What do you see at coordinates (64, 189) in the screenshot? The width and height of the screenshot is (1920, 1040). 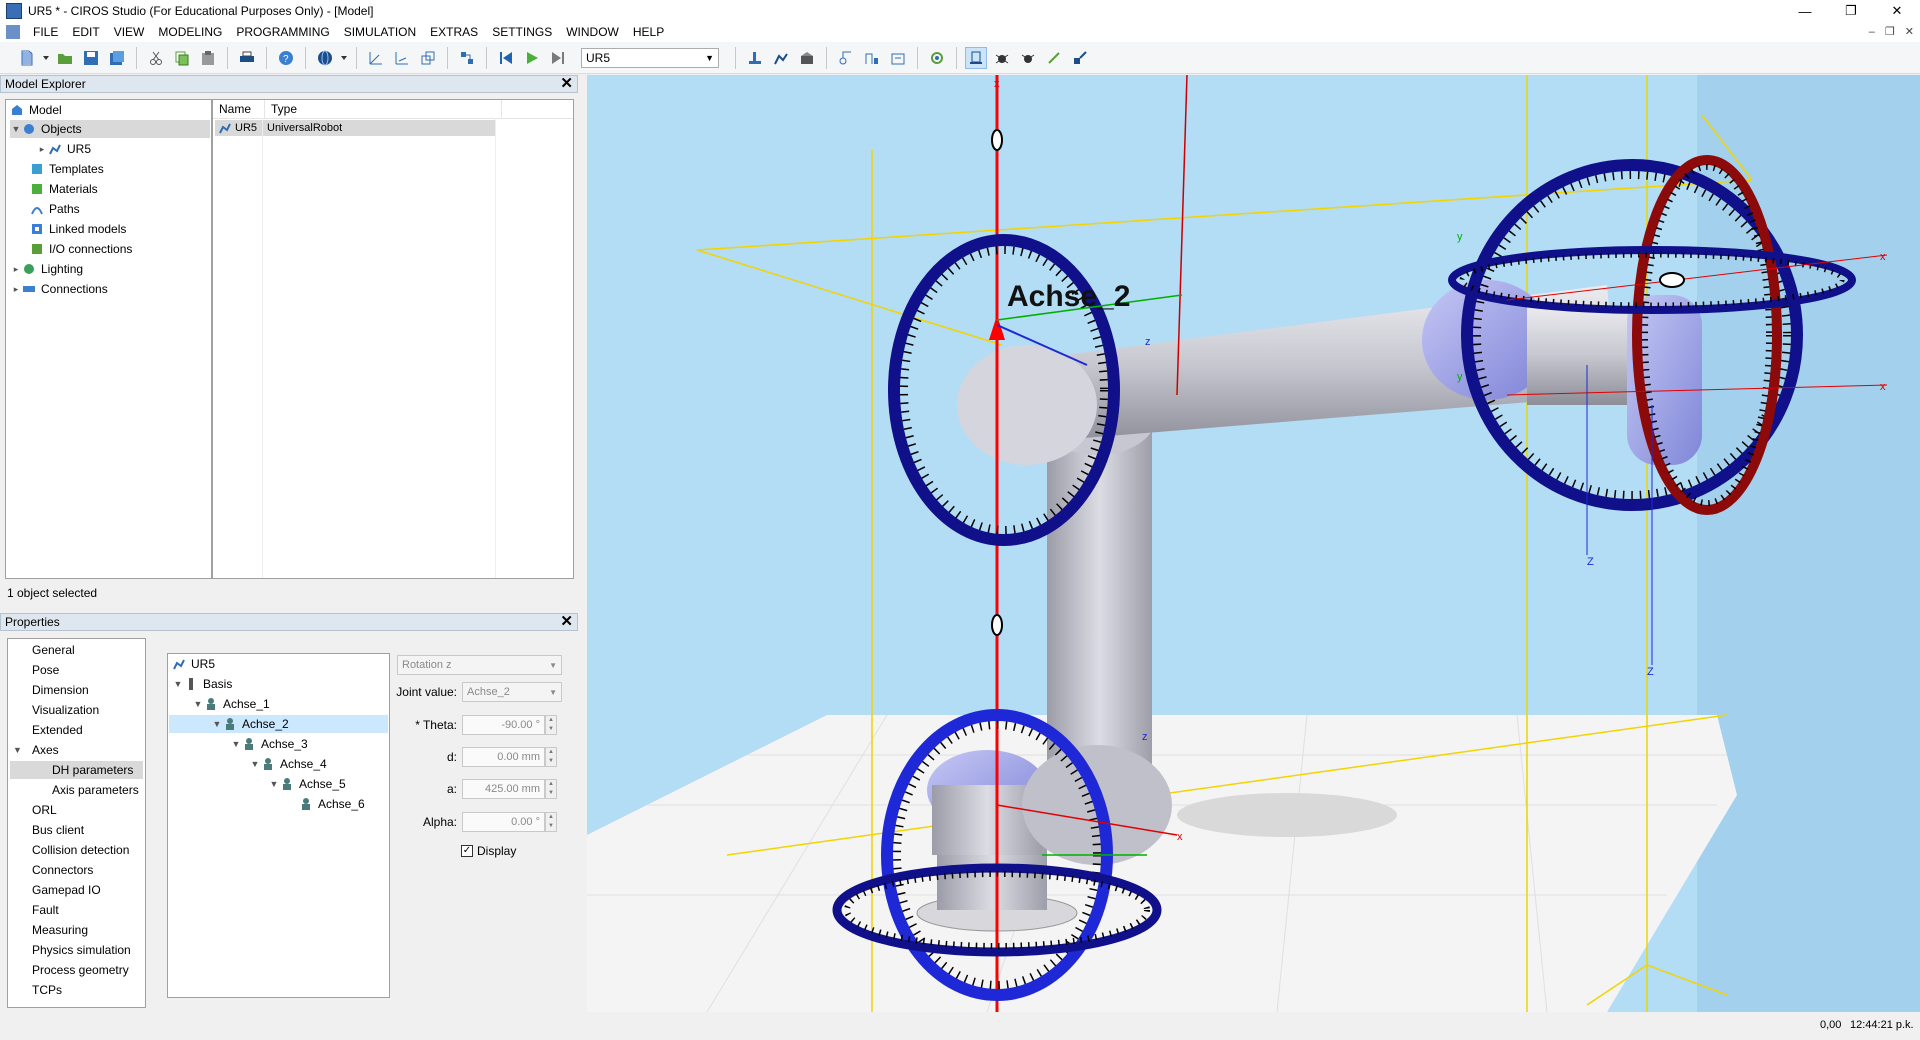 I see `tree-item-materials: Materials` at bounding box center [64, 189].